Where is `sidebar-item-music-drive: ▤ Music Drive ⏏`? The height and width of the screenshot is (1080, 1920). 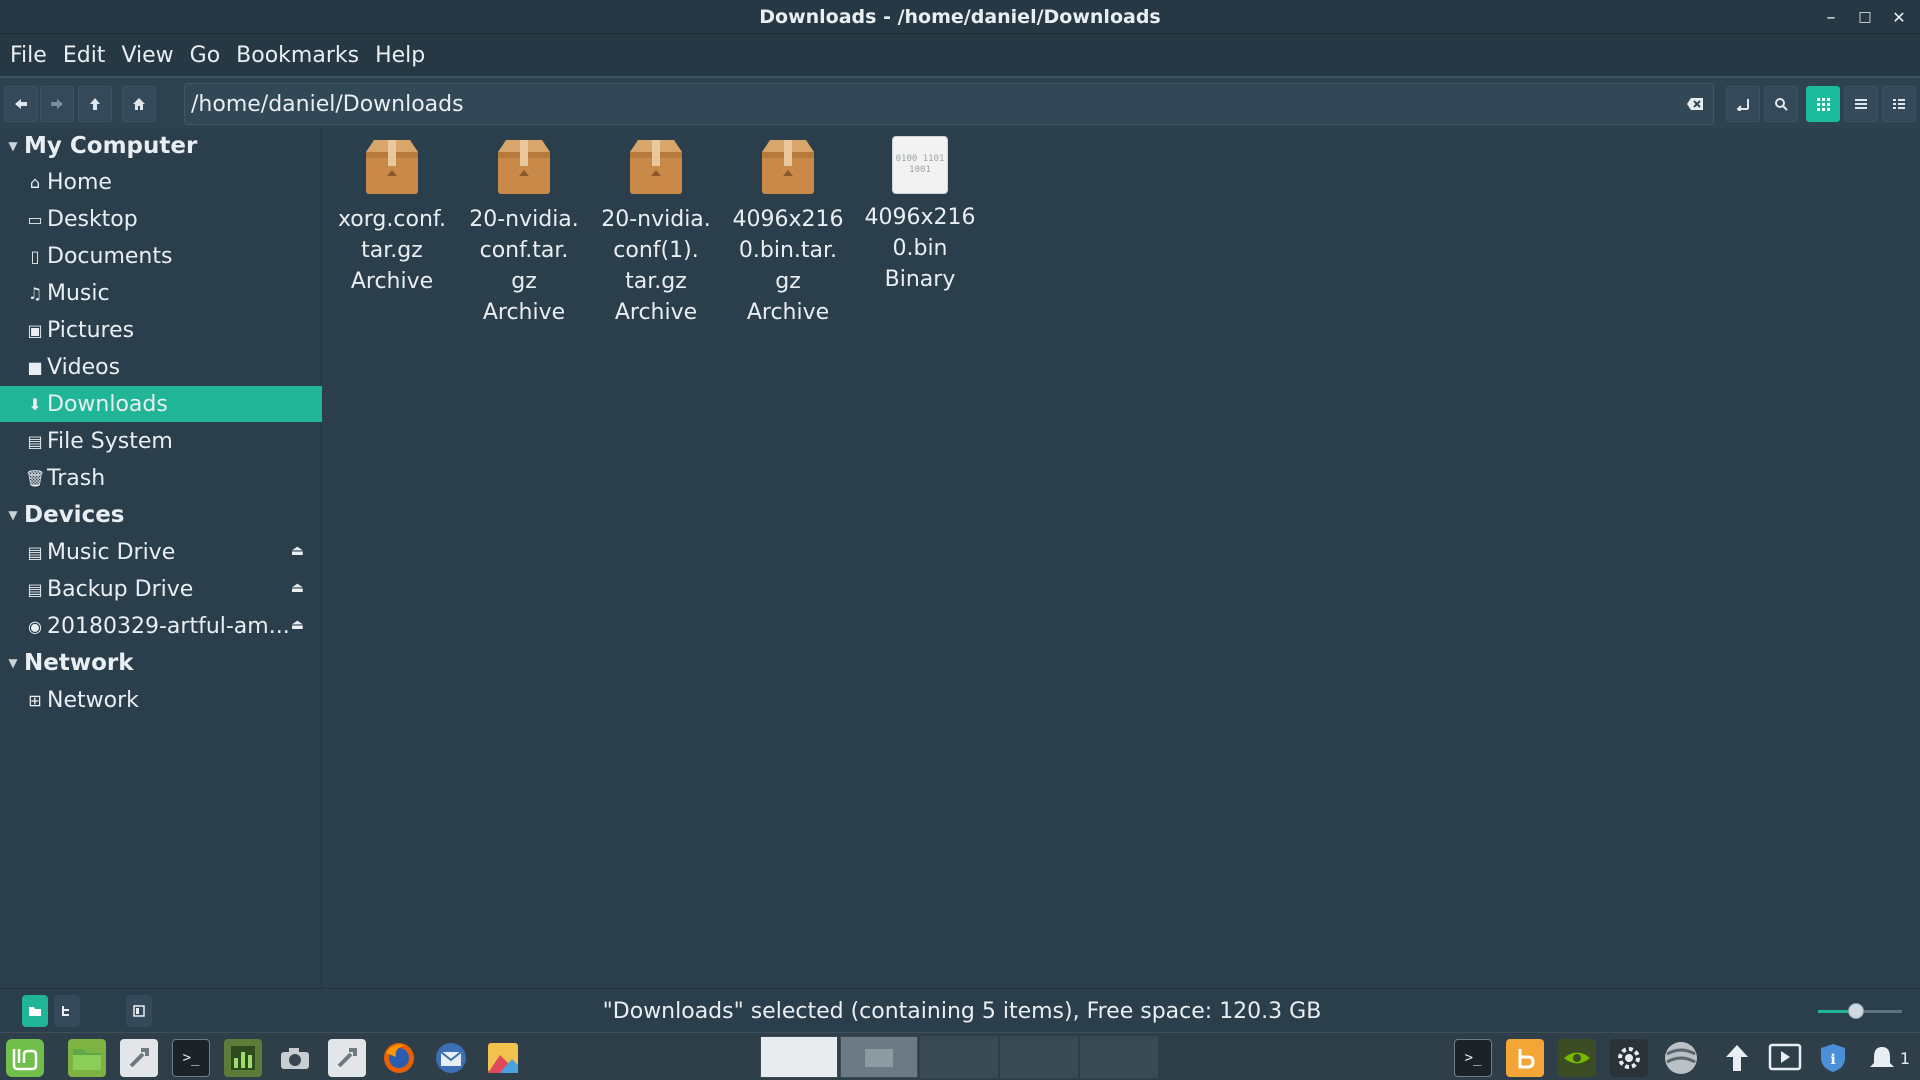 sidebar-item-music-drive: ▤ Music Drive ⏏ is located at coordinates (161, 552).